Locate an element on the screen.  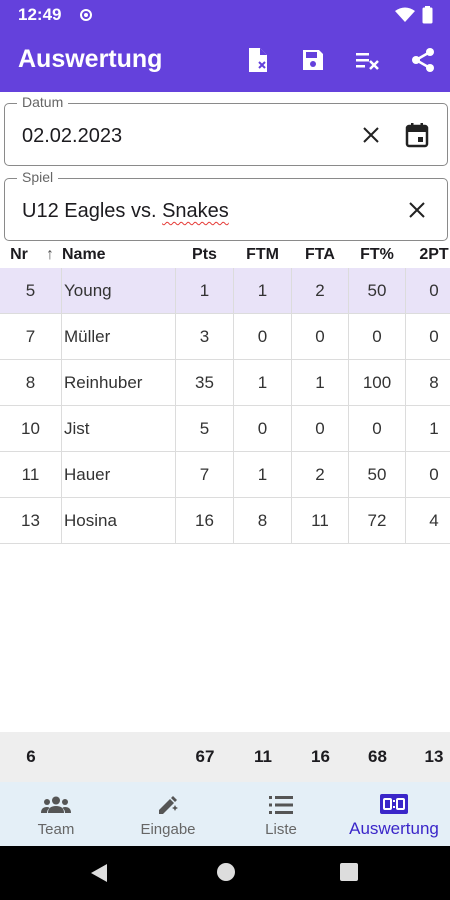
recents-icon is located at coordinates (349, 872).